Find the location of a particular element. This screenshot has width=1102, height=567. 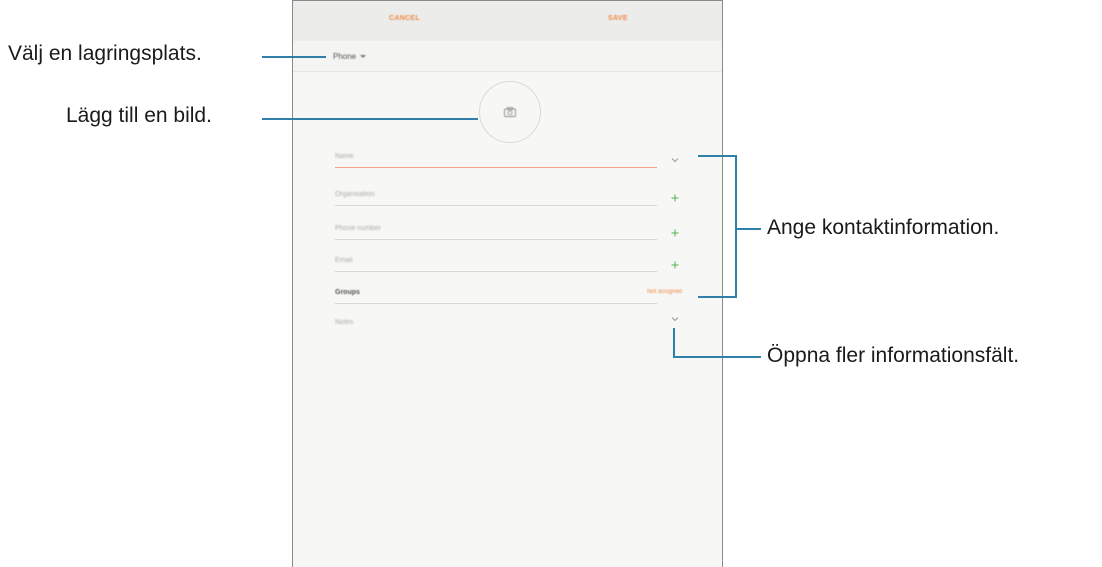

action-bar: CANCEL SAVE is located at coordinates (507, 21).